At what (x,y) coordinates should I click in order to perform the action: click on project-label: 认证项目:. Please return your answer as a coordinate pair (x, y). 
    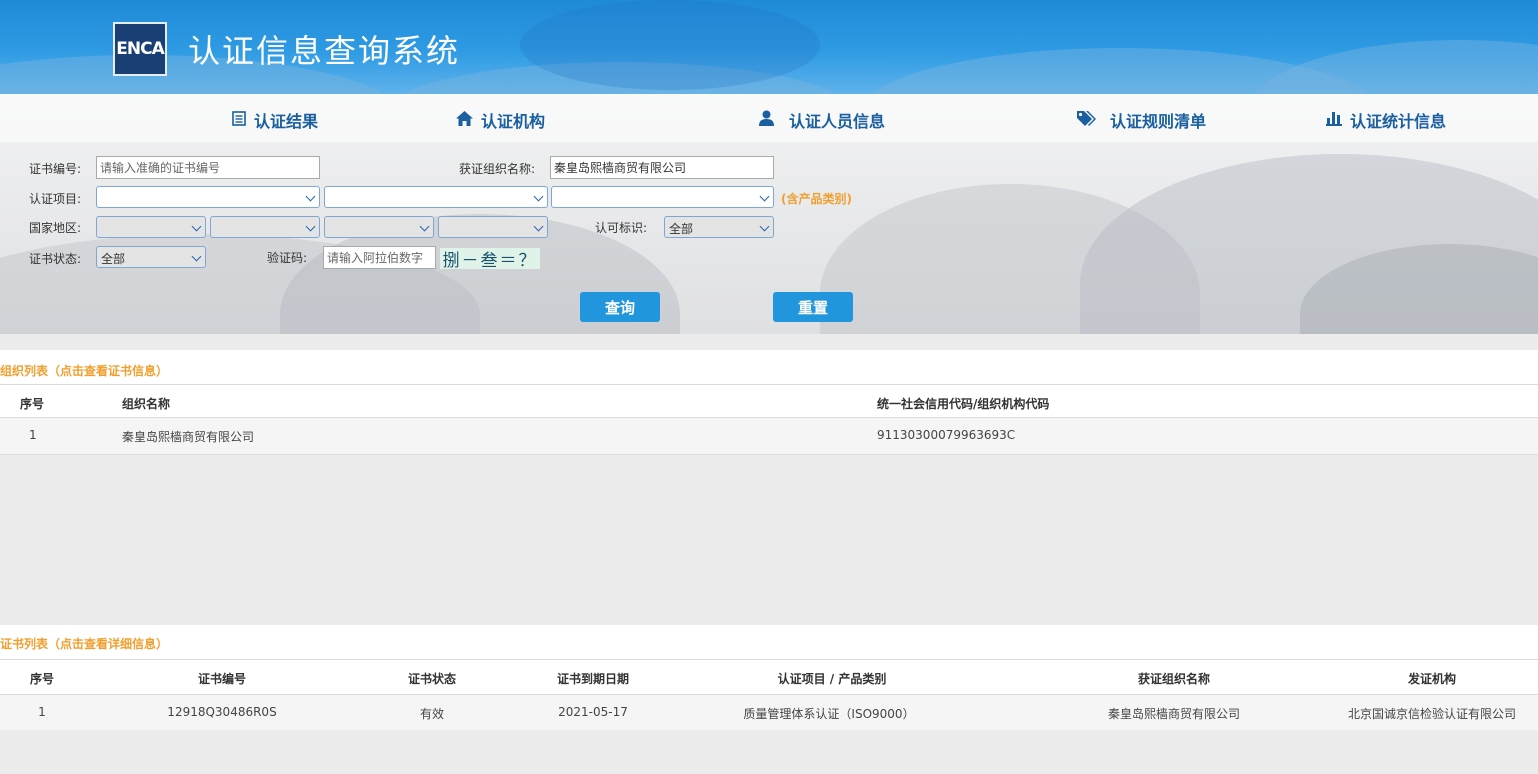
    Looking at the image, I should click on (55, 199).